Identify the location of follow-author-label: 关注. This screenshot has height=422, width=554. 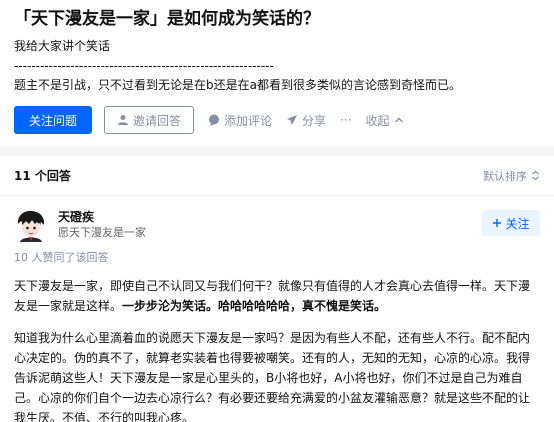
(517, 223).